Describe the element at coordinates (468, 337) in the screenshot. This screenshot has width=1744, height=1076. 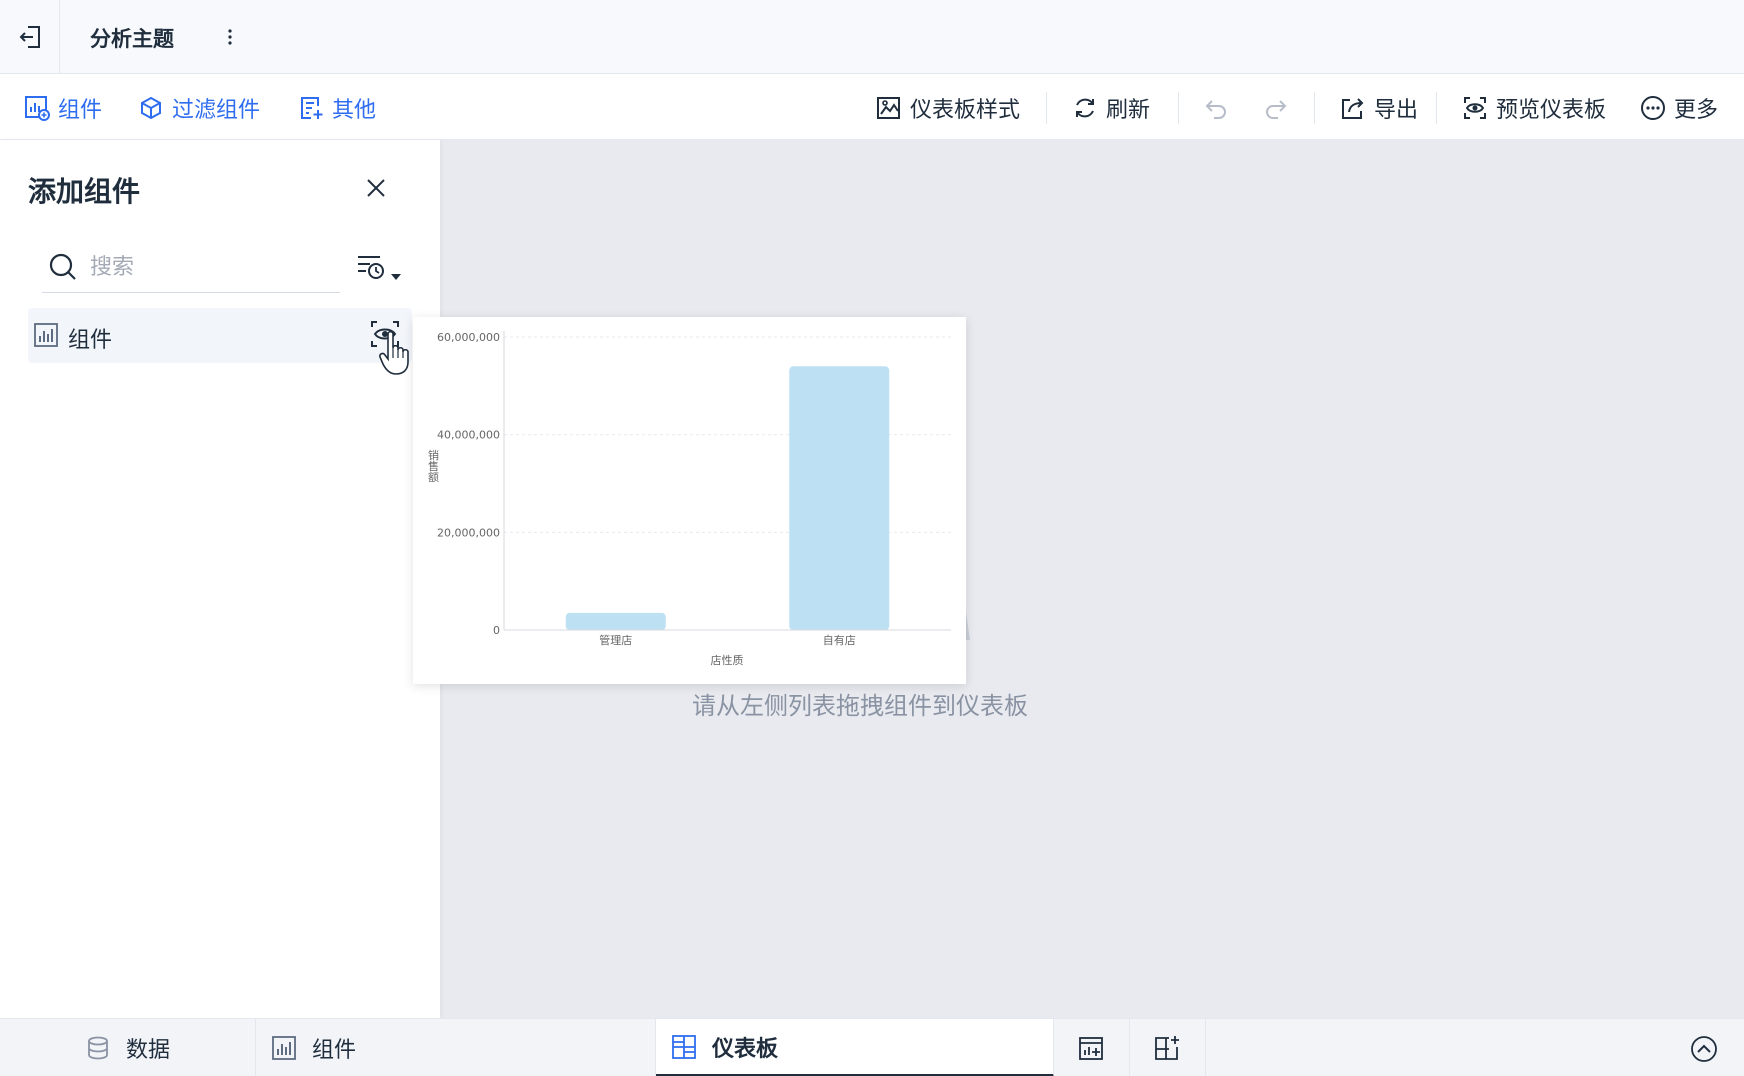
I see `y-tick-label: 60,000,000` at that location.